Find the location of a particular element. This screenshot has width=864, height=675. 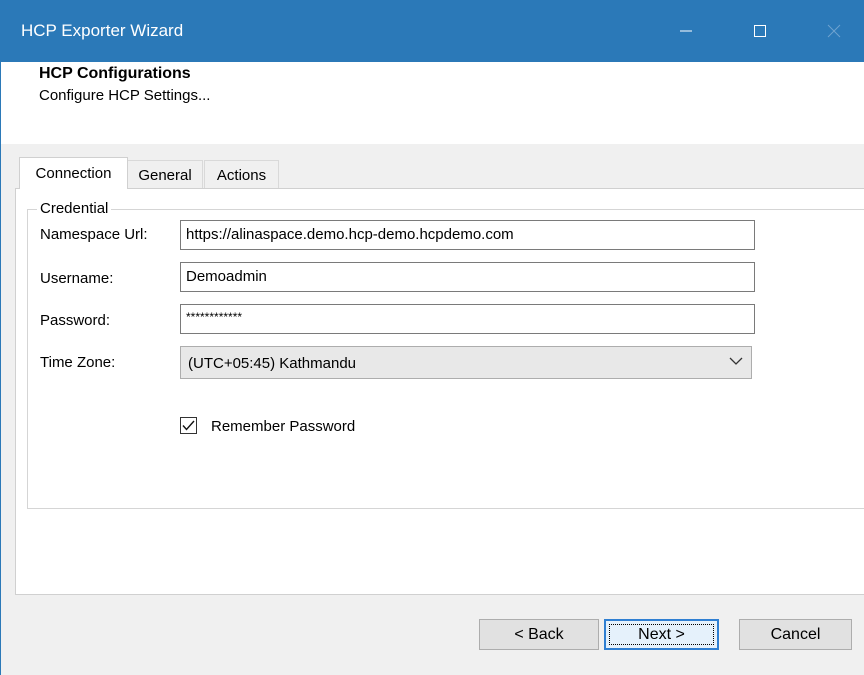

time-zone-label: Time Zone: is located at coordinates (78, 362).